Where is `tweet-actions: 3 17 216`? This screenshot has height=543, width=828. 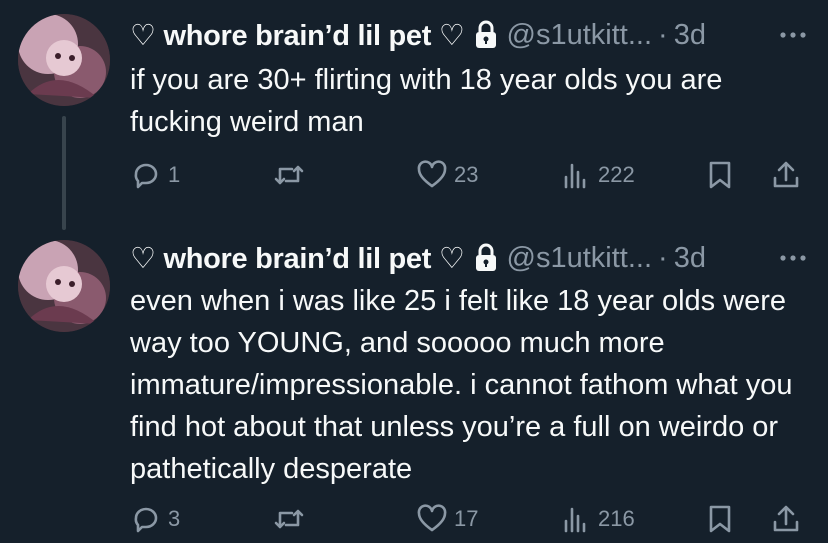
tweet-actions: 3 17 216 is located at coordinates (470, 519).